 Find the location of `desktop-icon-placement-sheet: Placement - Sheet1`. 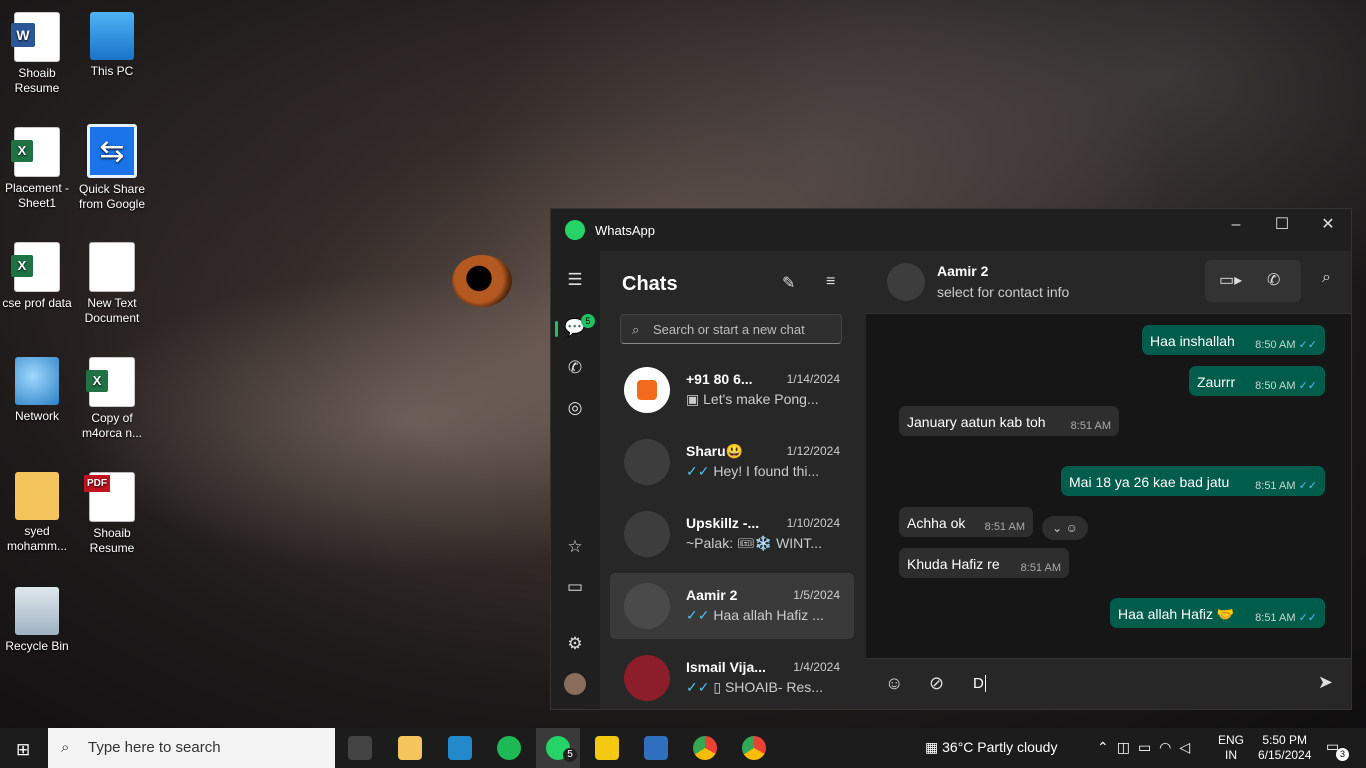

desktop-icon-placement-sheet: Placement - Sheet1 is located at coordinates (37, 169).